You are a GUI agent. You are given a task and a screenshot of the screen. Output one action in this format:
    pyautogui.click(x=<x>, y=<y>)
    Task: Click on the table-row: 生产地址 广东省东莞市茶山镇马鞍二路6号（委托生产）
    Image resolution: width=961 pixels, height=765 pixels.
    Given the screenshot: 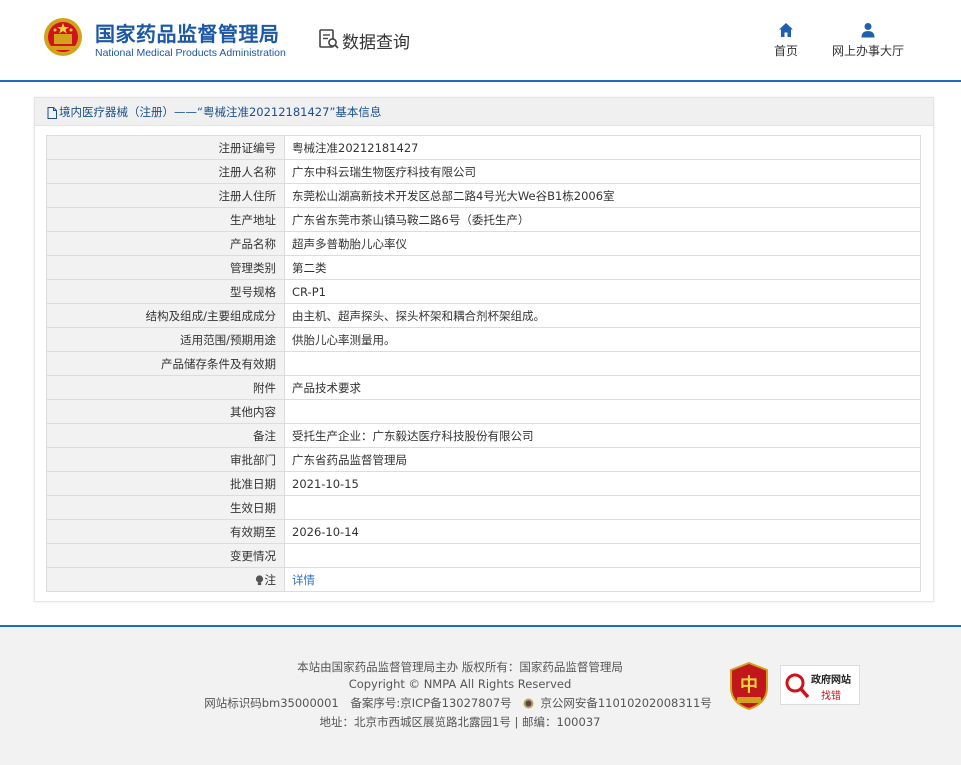 What is the action you would take?
    pyautogui.click(x=483, y=219)
    